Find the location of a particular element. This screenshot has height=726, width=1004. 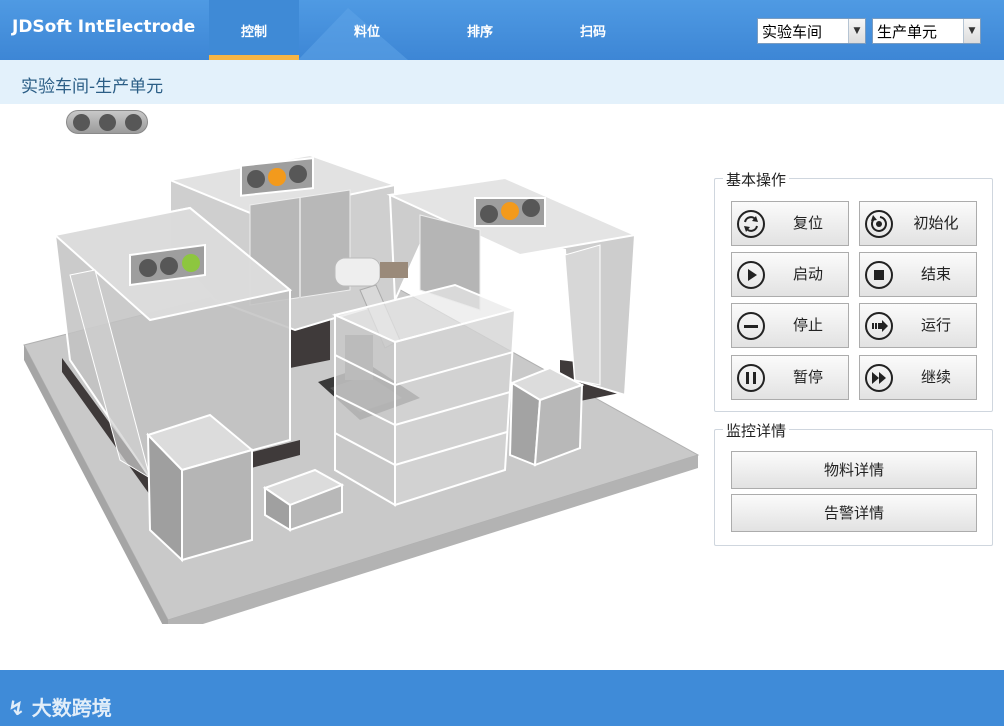

material-rack-center is located at coordinates (425, 395).